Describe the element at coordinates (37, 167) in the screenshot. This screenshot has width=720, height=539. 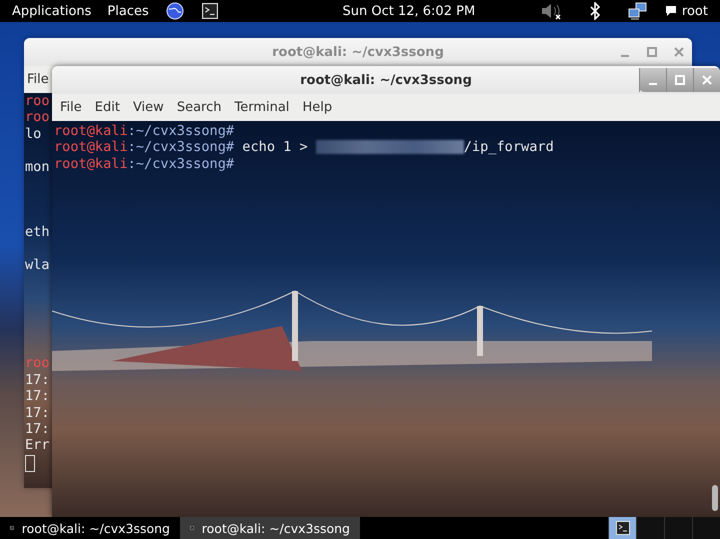
I see `terminal-line: mon` at that location.